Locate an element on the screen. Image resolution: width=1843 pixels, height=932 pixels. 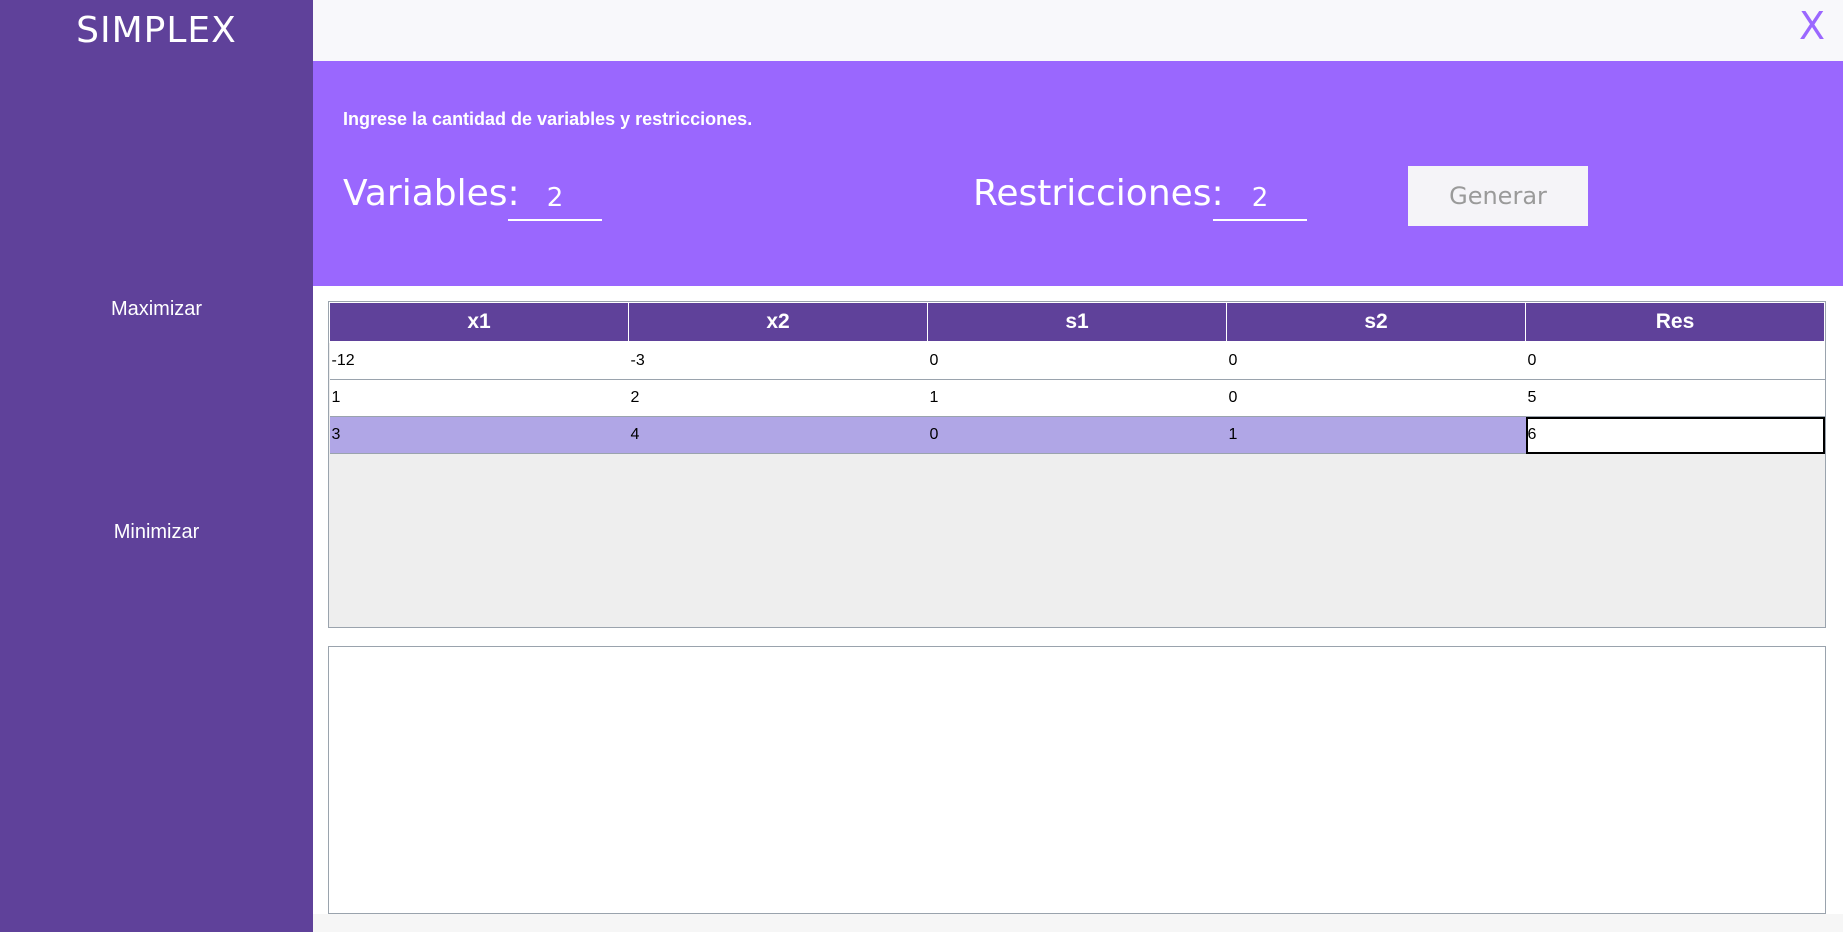
table-cell: -12 is located at coordinates (479, 361).